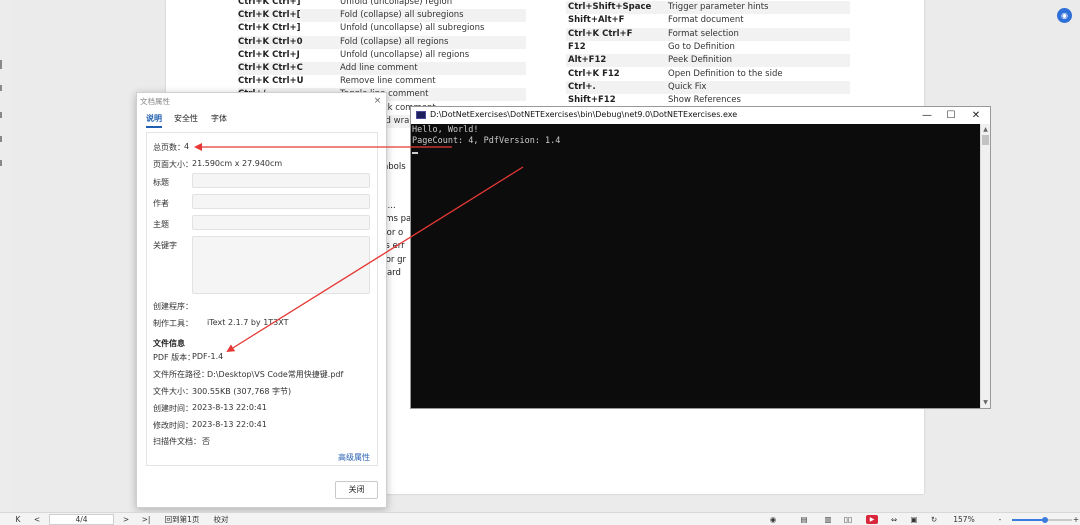 This screenshot has width=1080, height=525. Describe the element at coordinates (985, 129) in the screenshot. I see `scroll-up-icon: ▲` at that location.